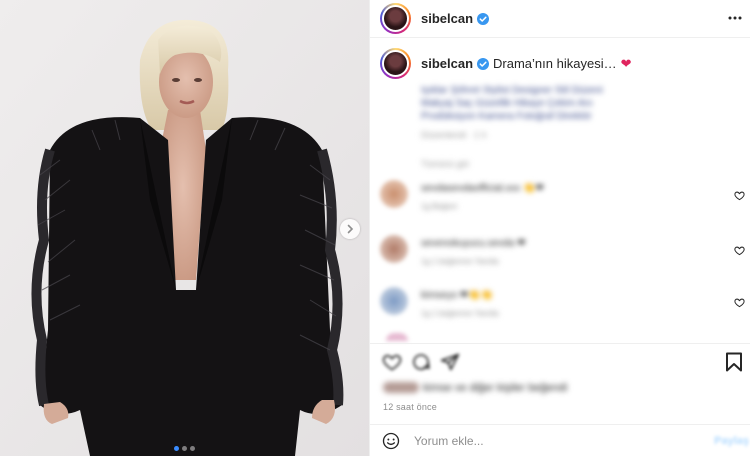 The image size is (750, 456). I want to click on bookmark-icon, so click(734, 362).